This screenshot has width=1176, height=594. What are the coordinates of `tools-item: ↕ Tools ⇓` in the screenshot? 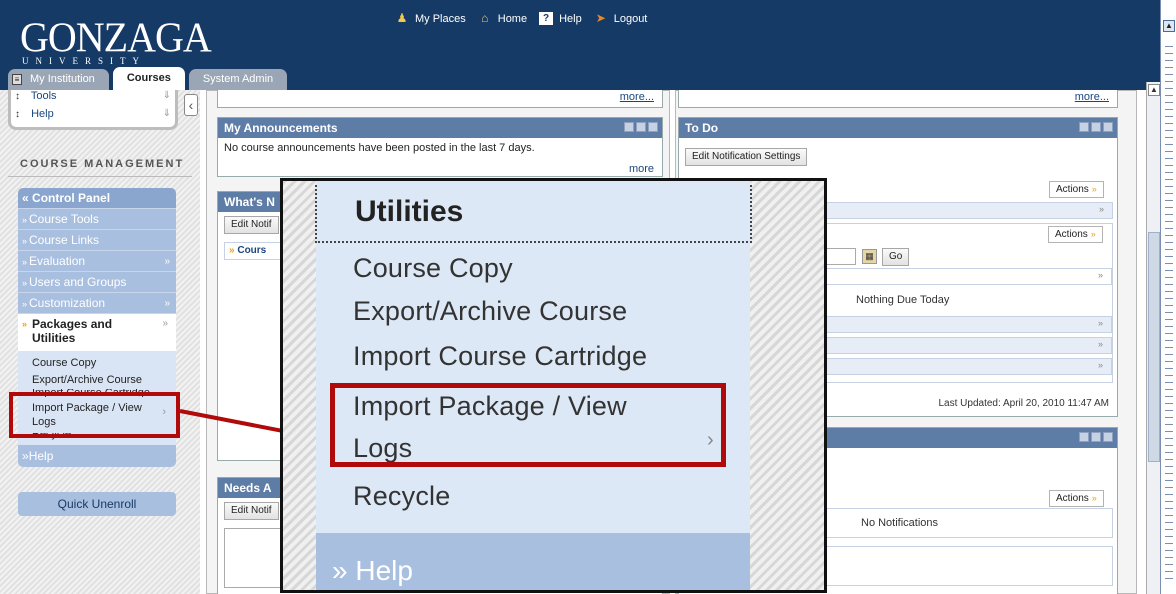 It's located at (95, 99).